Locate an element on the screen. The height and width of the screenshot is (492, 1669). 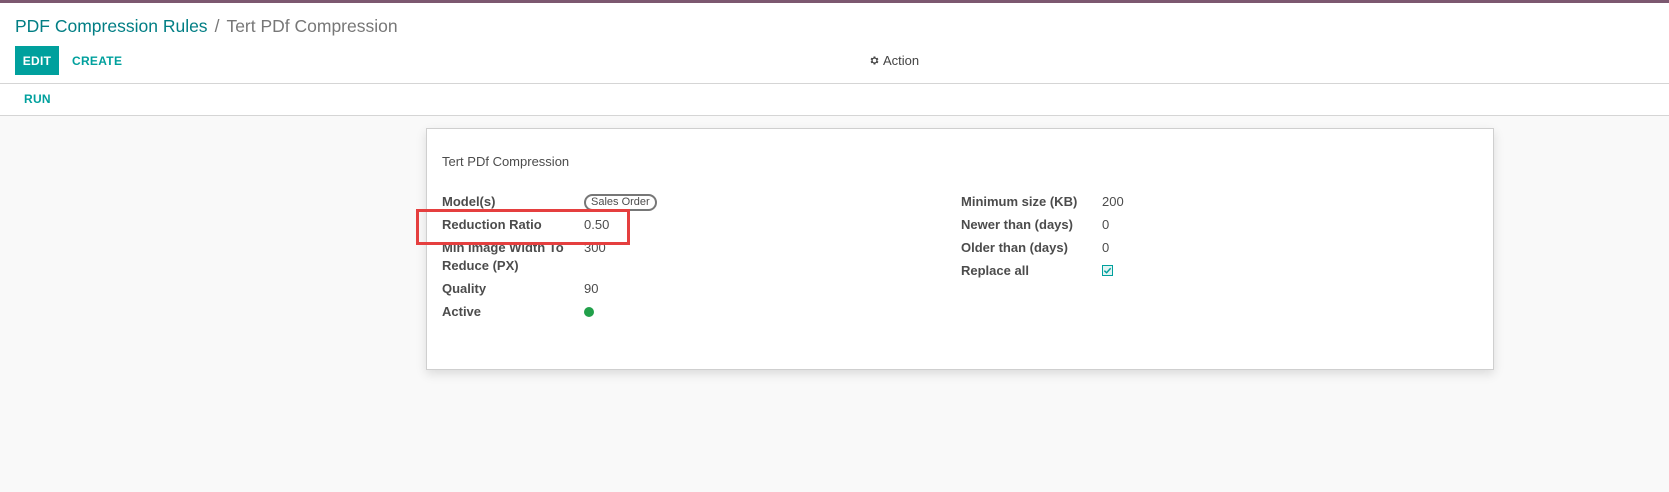
minimum-size-value: 200 is located at coordinates (1113, 201).